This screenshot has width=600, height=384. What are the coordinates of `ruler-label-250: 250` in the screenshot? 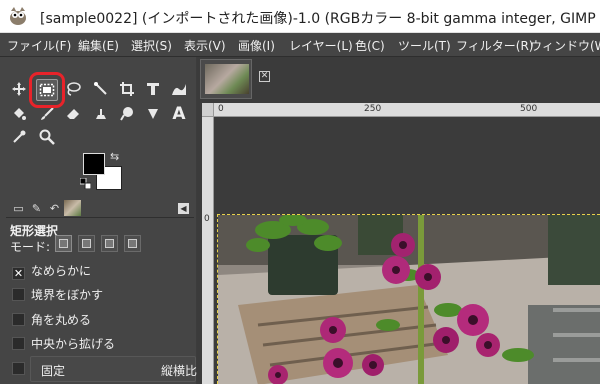 It's located at (373, 109).